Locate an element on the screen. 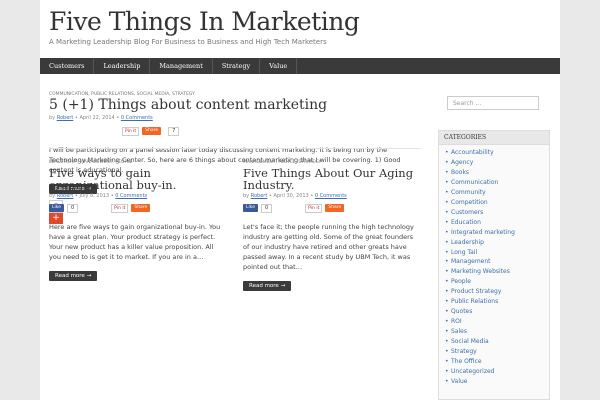 The width and height of the screenshot is (600, 400). category-item: Strategy is located at coordinates (497, 352).